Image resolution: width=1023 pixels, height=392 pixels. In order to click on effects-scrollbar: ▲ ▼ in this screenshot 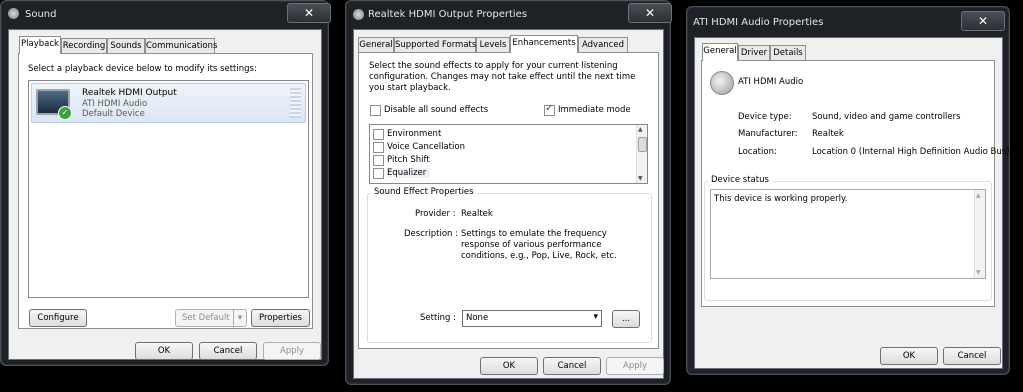, I will do `click(641, 154)`.